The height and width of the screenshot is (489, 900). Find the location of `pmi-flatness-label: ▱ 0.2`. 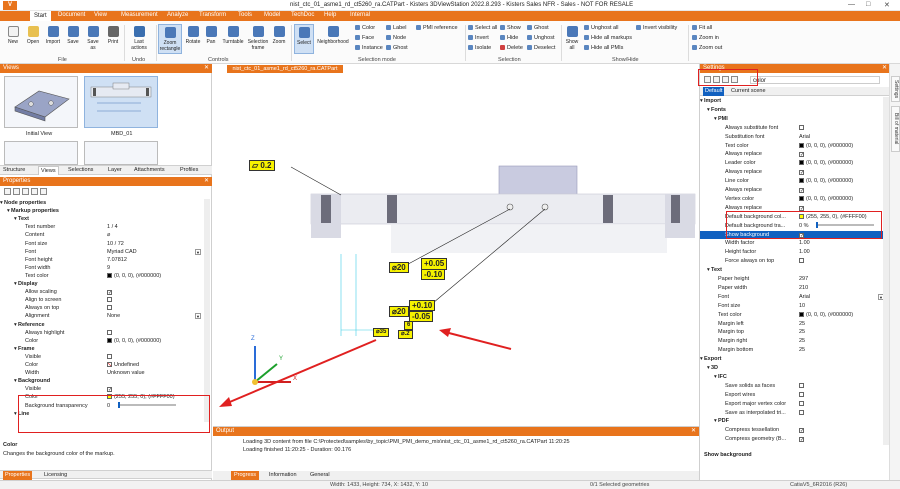

pmi-flatness-label: ▱ 0.2 is located at coordinates (262, 165).